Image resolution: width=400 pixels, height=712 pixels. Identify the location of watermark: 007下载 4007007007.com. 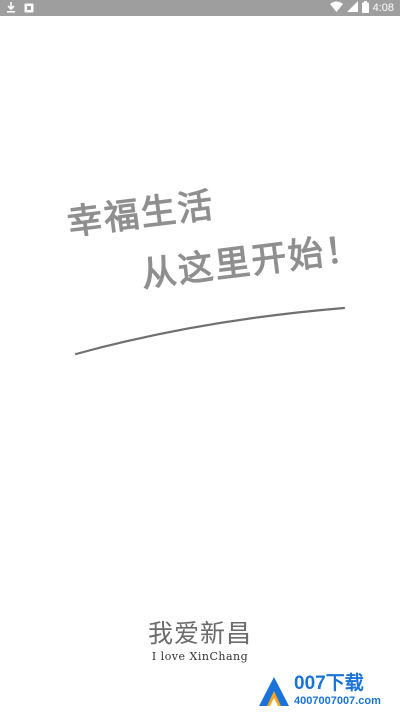
(328, 692).